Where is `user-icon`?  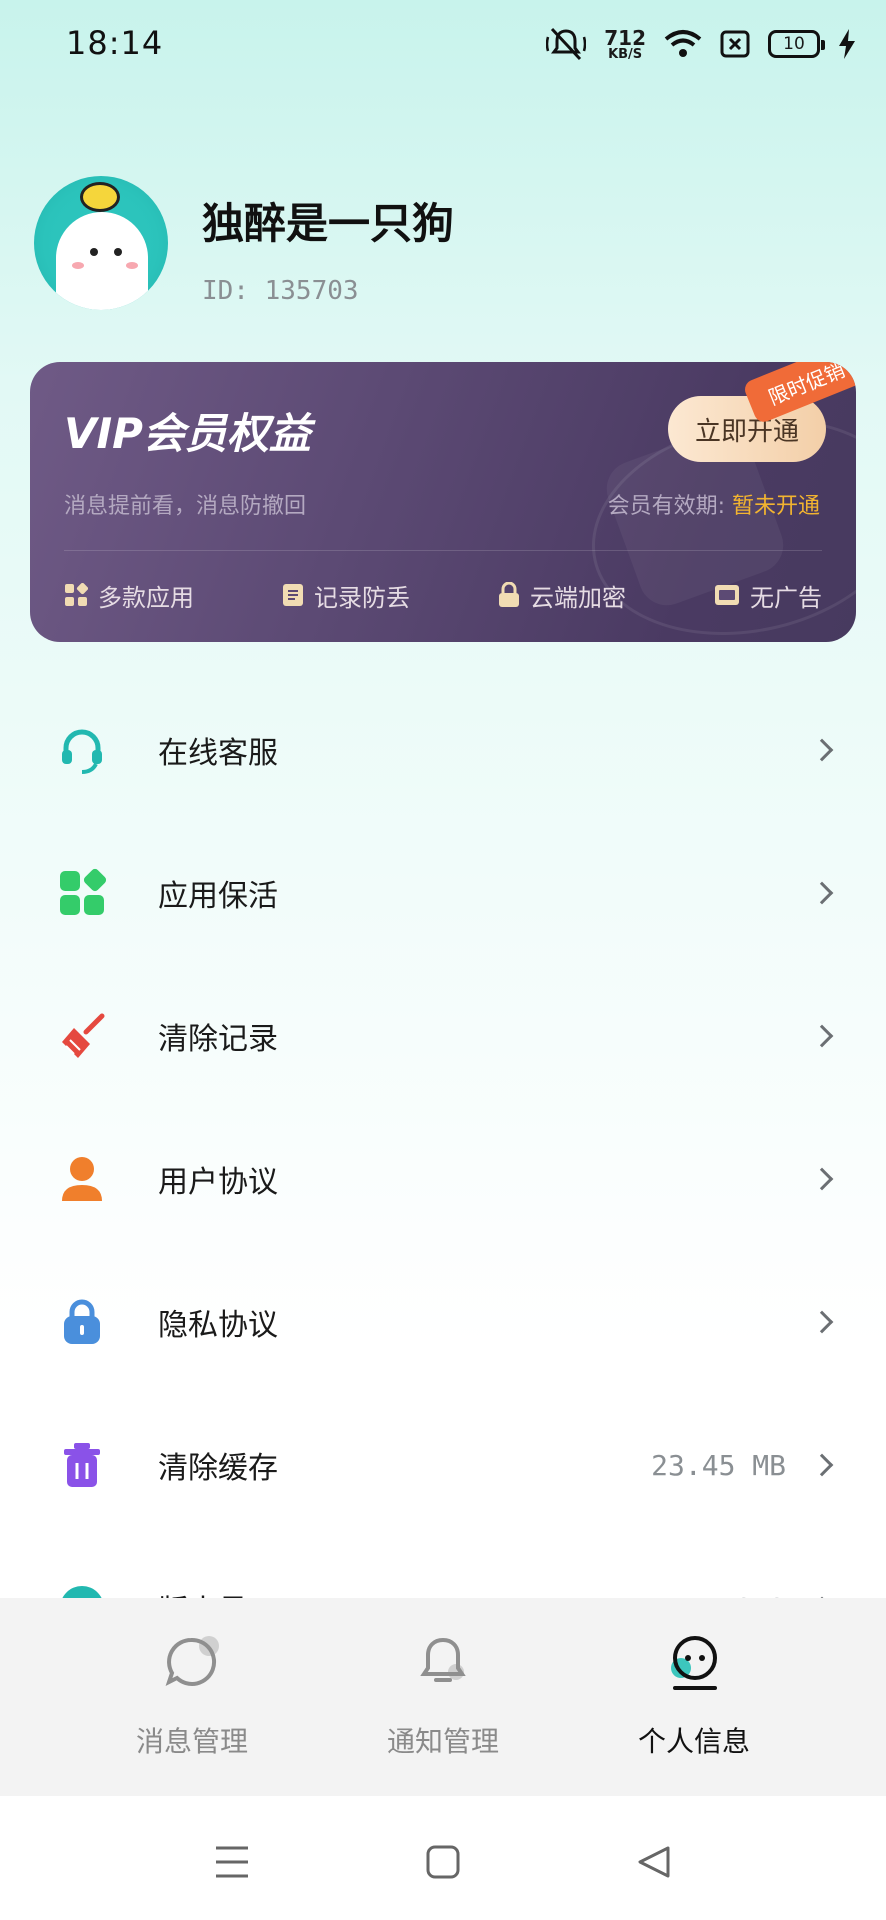
user-icon is located at coordinates (82, 1179).